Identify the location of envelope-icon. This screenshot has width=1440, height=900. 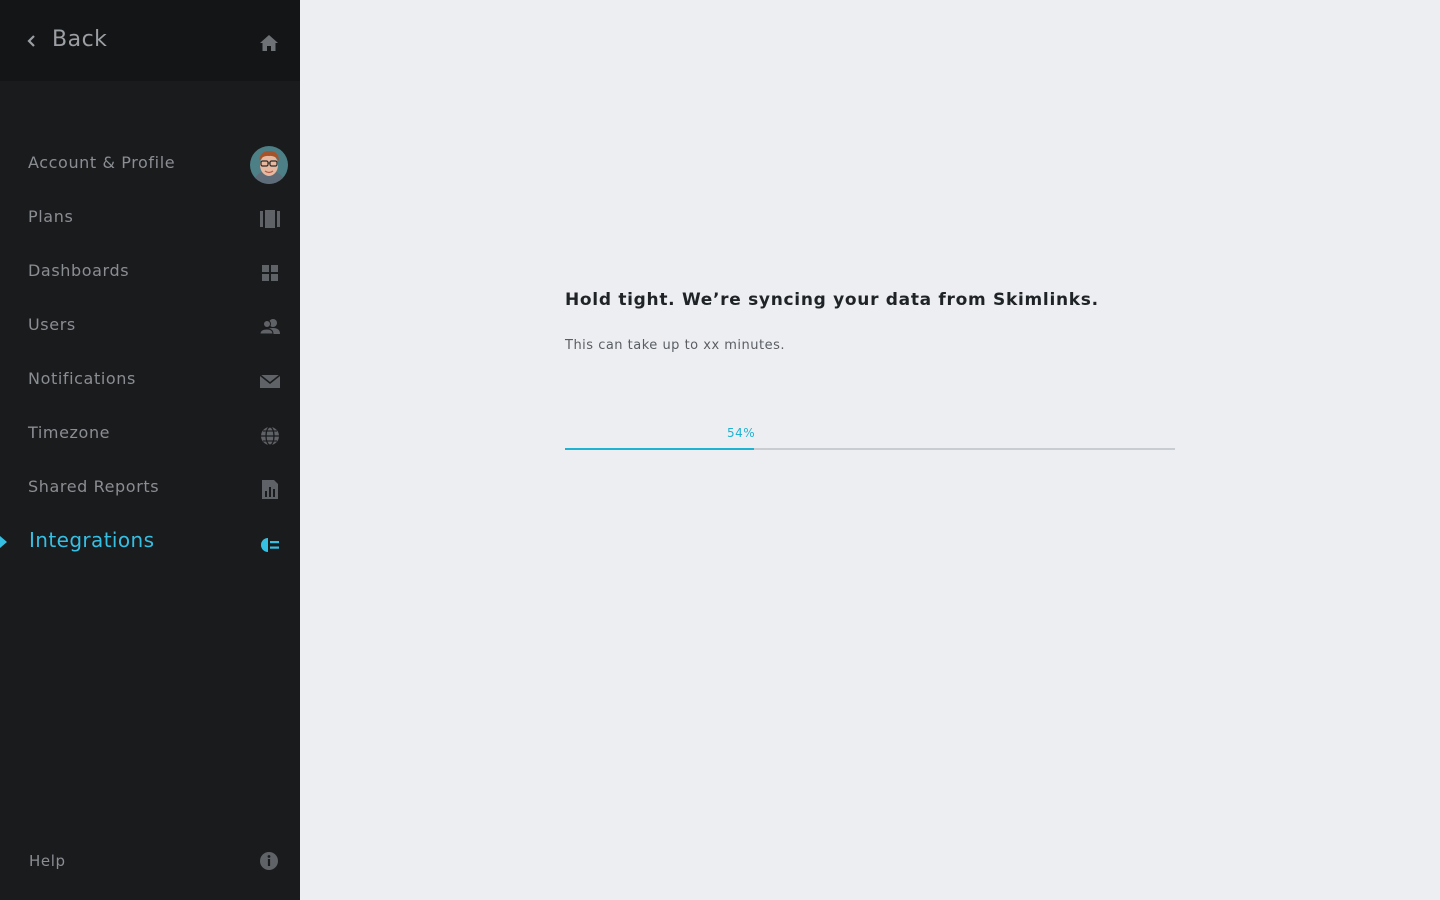
(270, 381).